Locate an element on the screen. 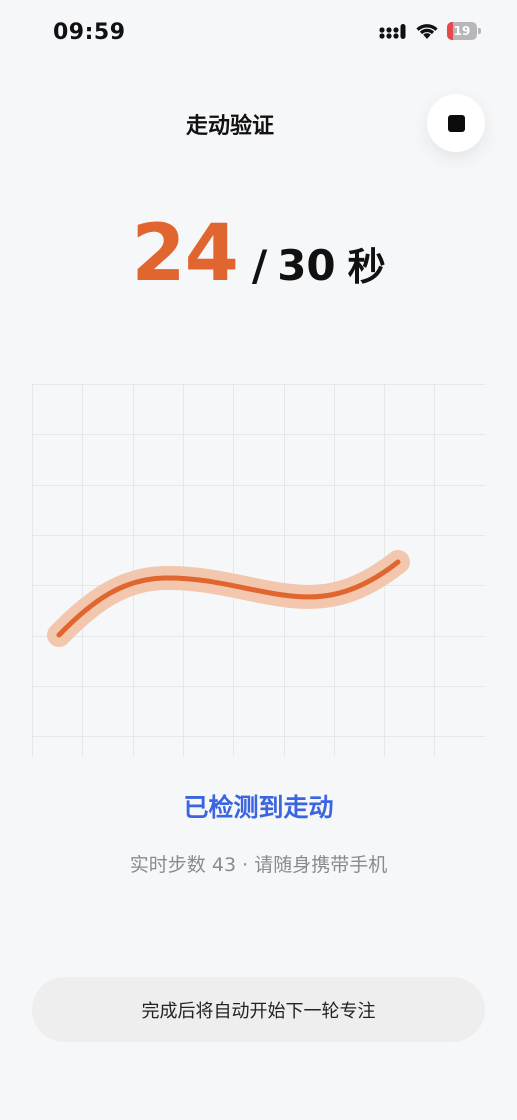 This screenshot has height=1120, width=517. timer-total: 30 is located at coordinates (306, 265).